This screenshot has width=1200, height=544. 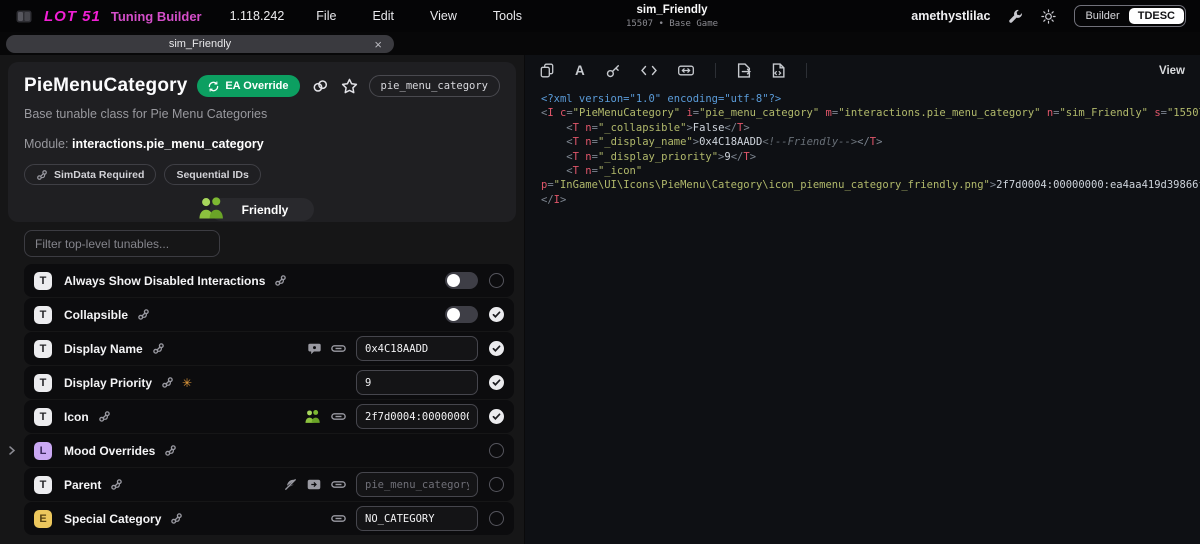 What do you see at coordinates (383, 16) in the screenshot?
I see `menu-edit: Edit` at bounding box center [383, 16].